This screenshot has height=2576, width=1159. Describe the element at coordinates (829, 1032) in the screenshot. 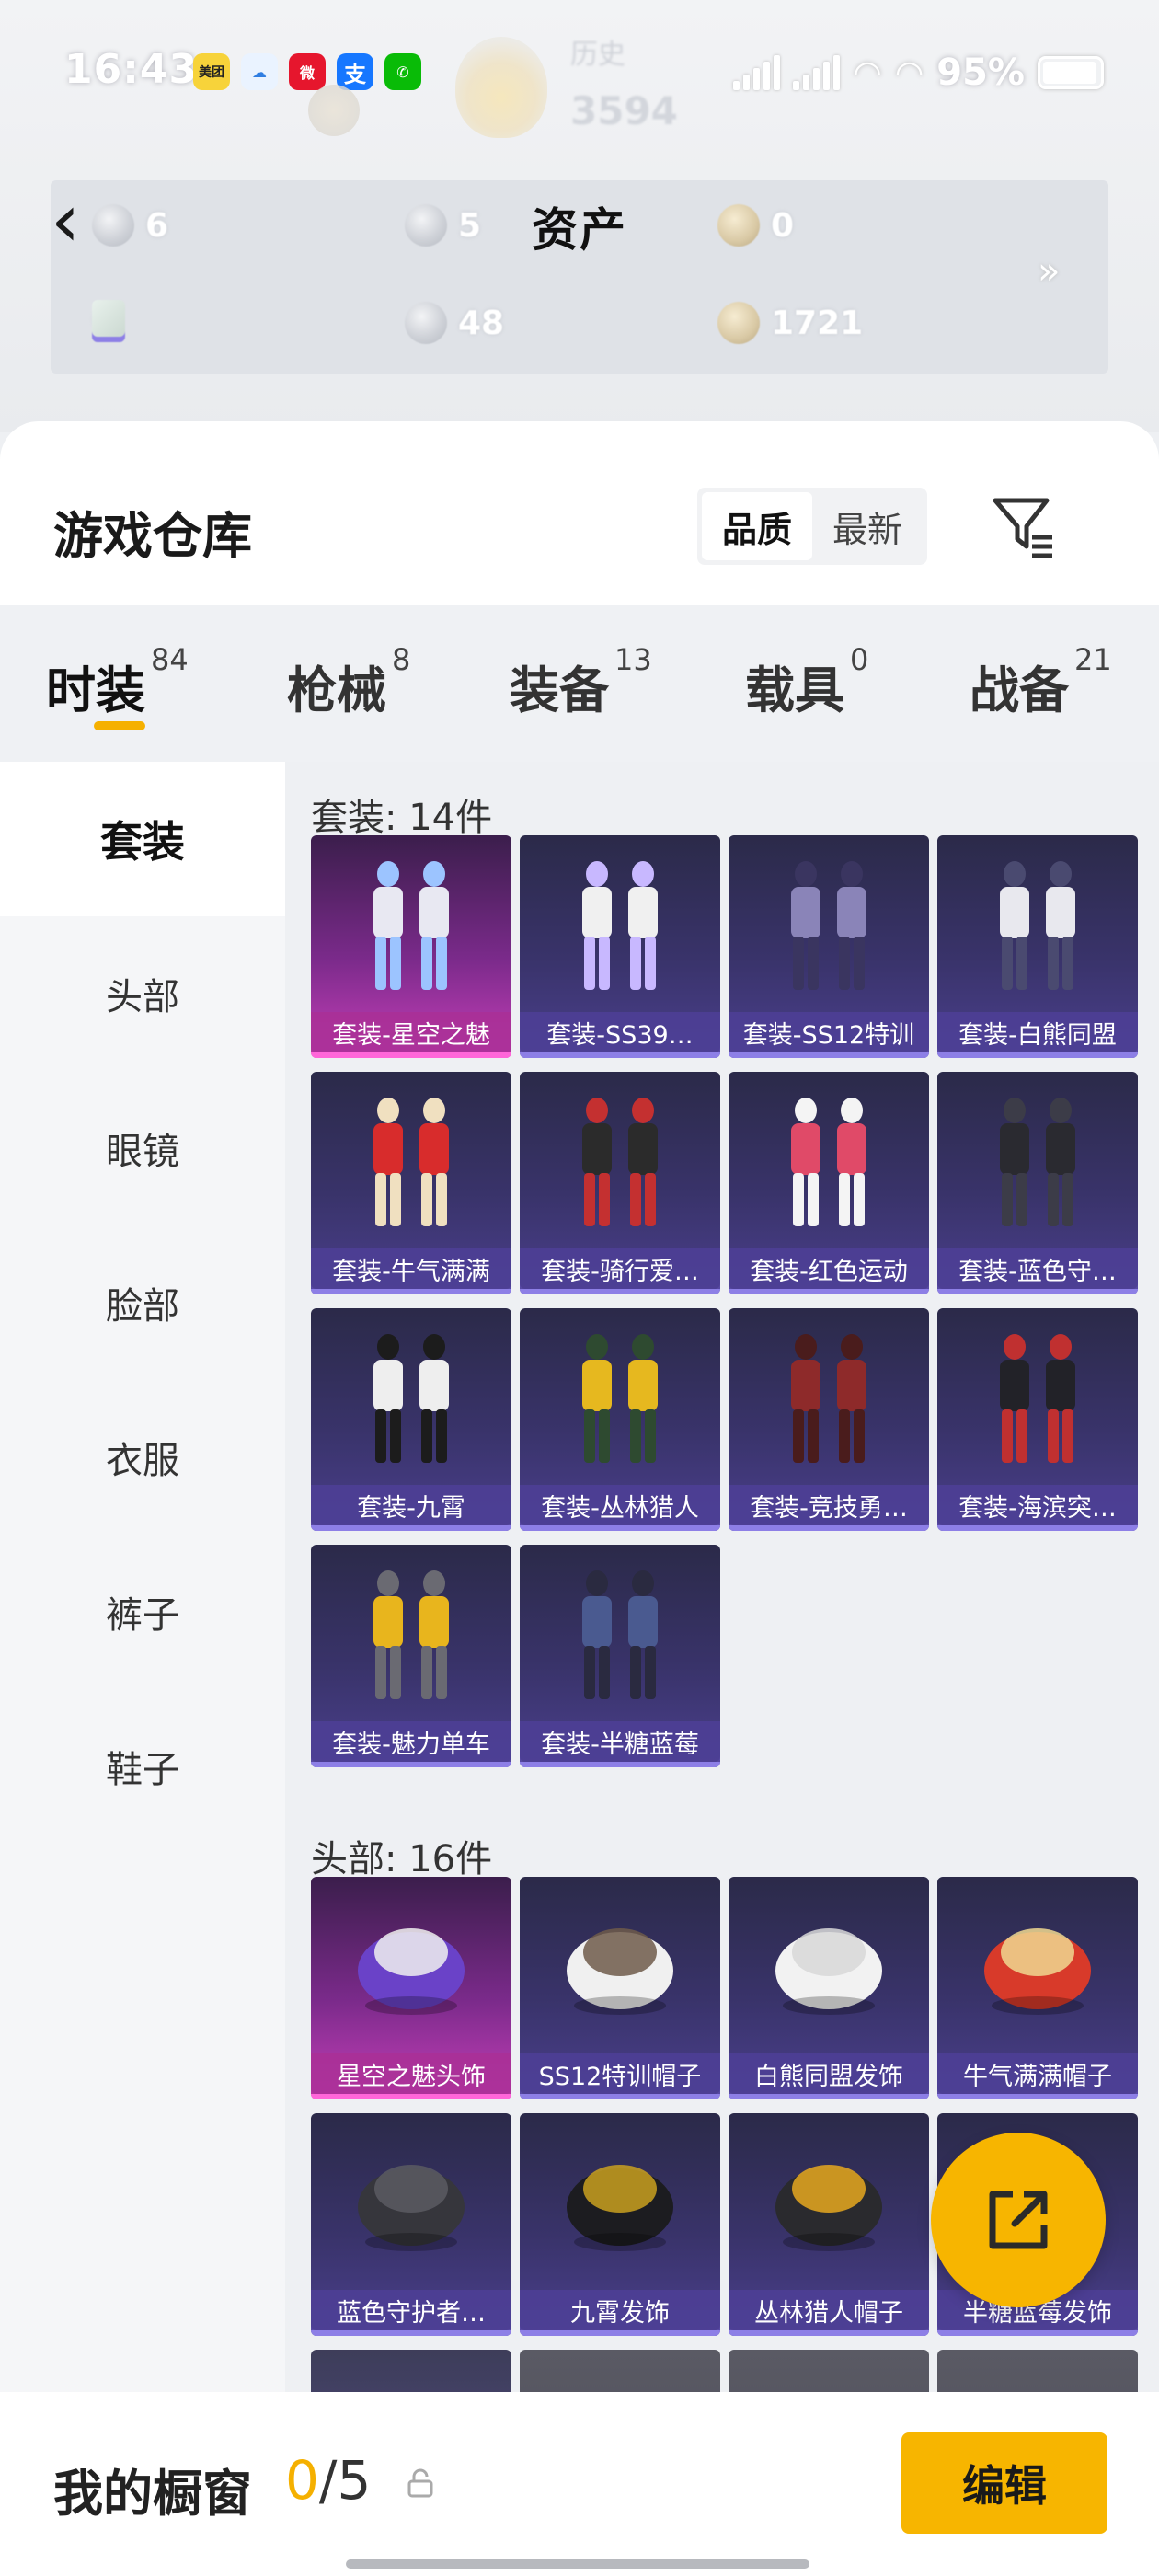

I see `item-label: 套装-SS12特训` at that location.